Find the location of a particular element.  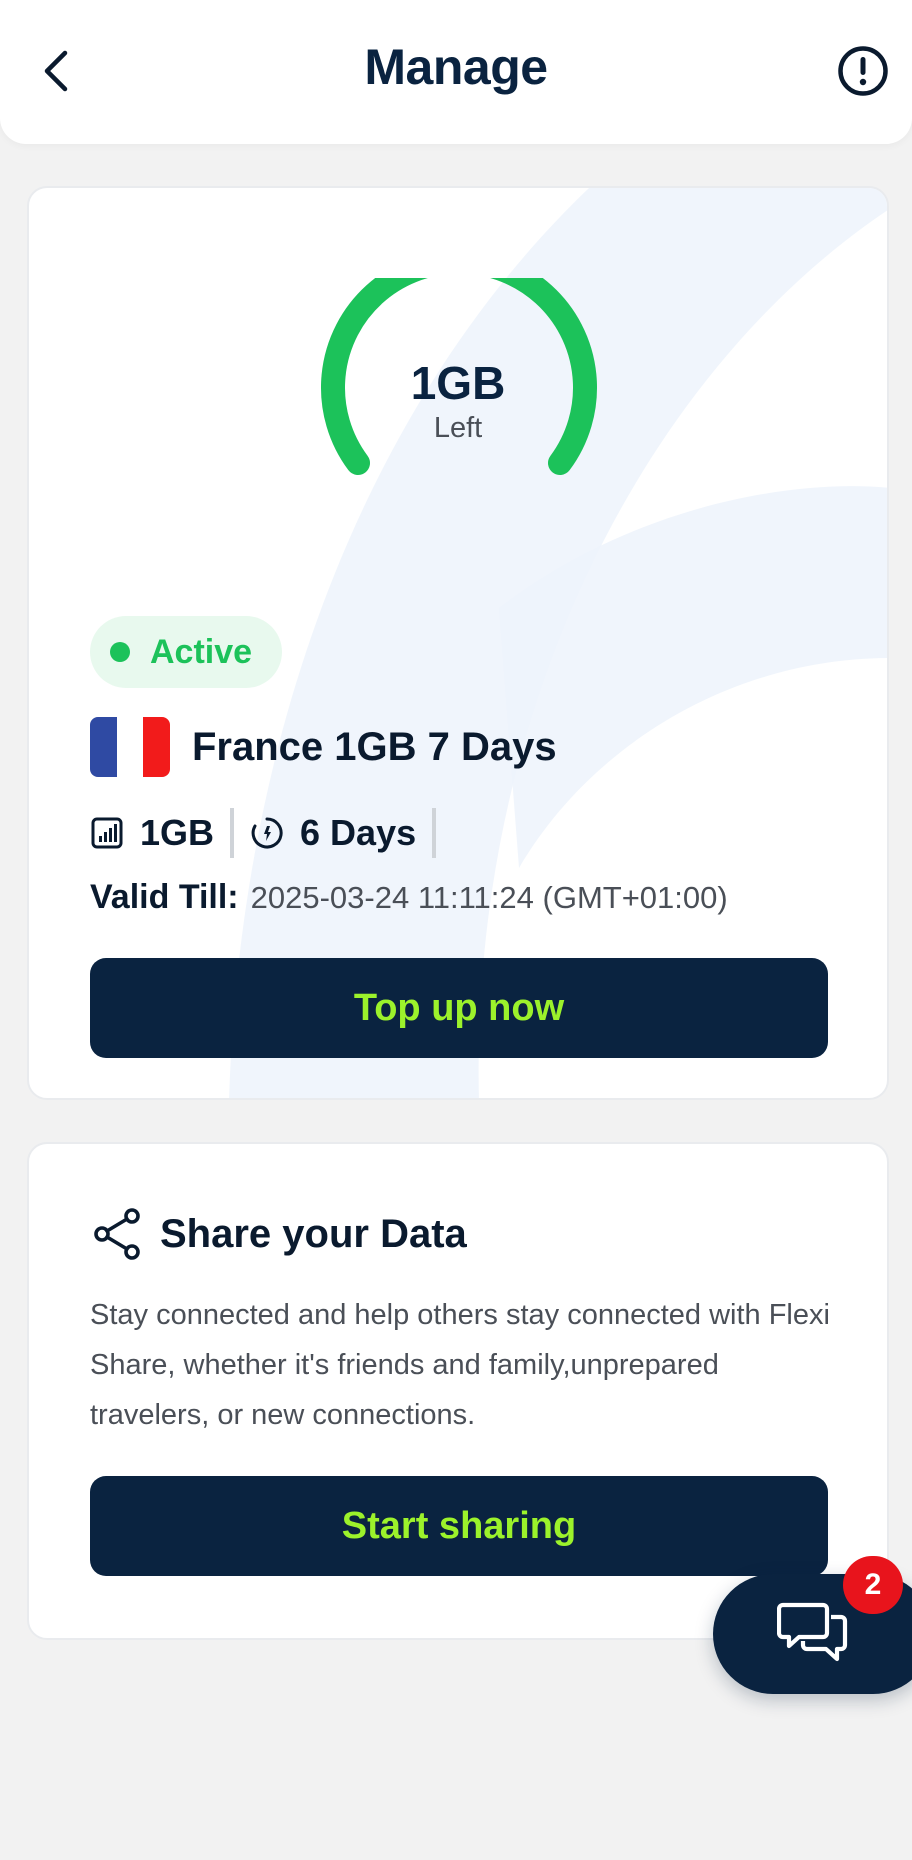

top-up-button: Top up now is located at coordinates (459, 1008).